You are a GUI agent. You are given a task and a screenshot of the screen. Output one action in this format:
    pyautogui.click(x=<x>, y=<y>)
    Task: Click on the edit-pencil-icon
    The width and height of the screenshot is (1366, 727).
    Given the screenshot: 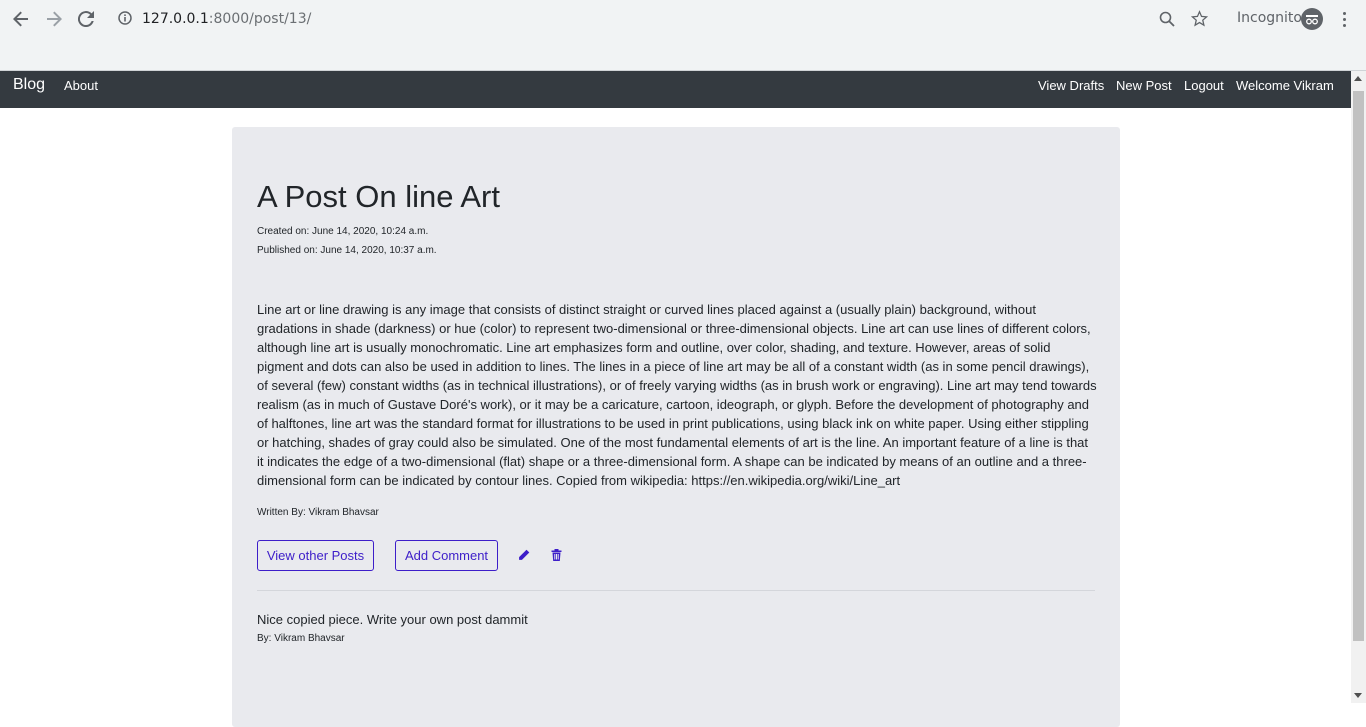 What is the action you would take?
    pyautogui.click(x=524, y=555)
    